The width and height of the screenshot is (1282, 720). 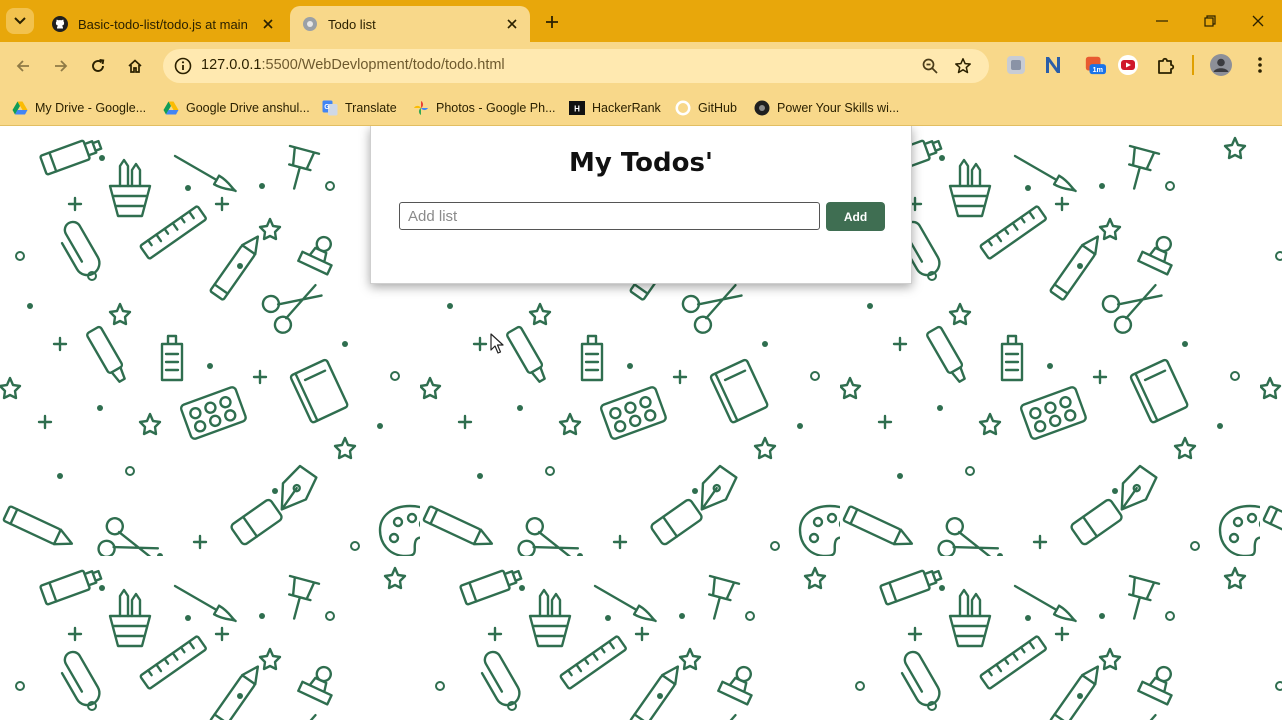 What do you see at coordinates (327, 107) in the screenshot?
I see `svg-text: G` at bounding box center [327, 107].